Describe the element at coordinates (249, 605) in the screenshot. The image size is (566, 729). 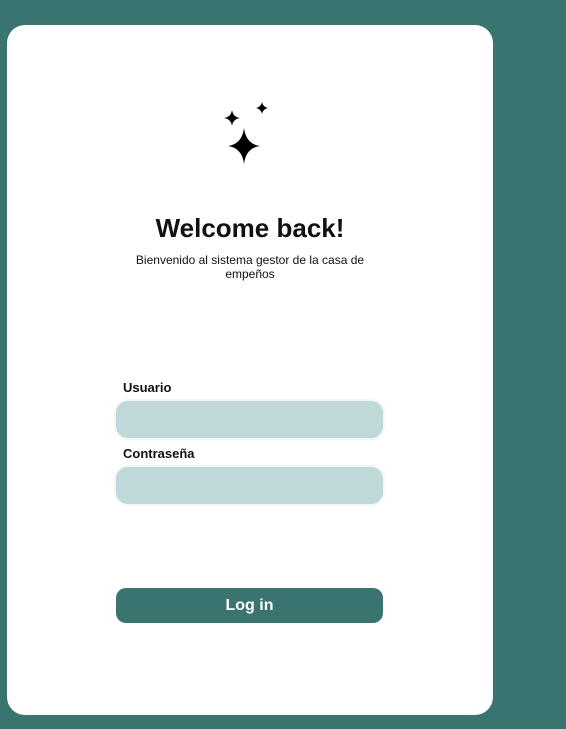
I see `login-button: Log in` at that location.